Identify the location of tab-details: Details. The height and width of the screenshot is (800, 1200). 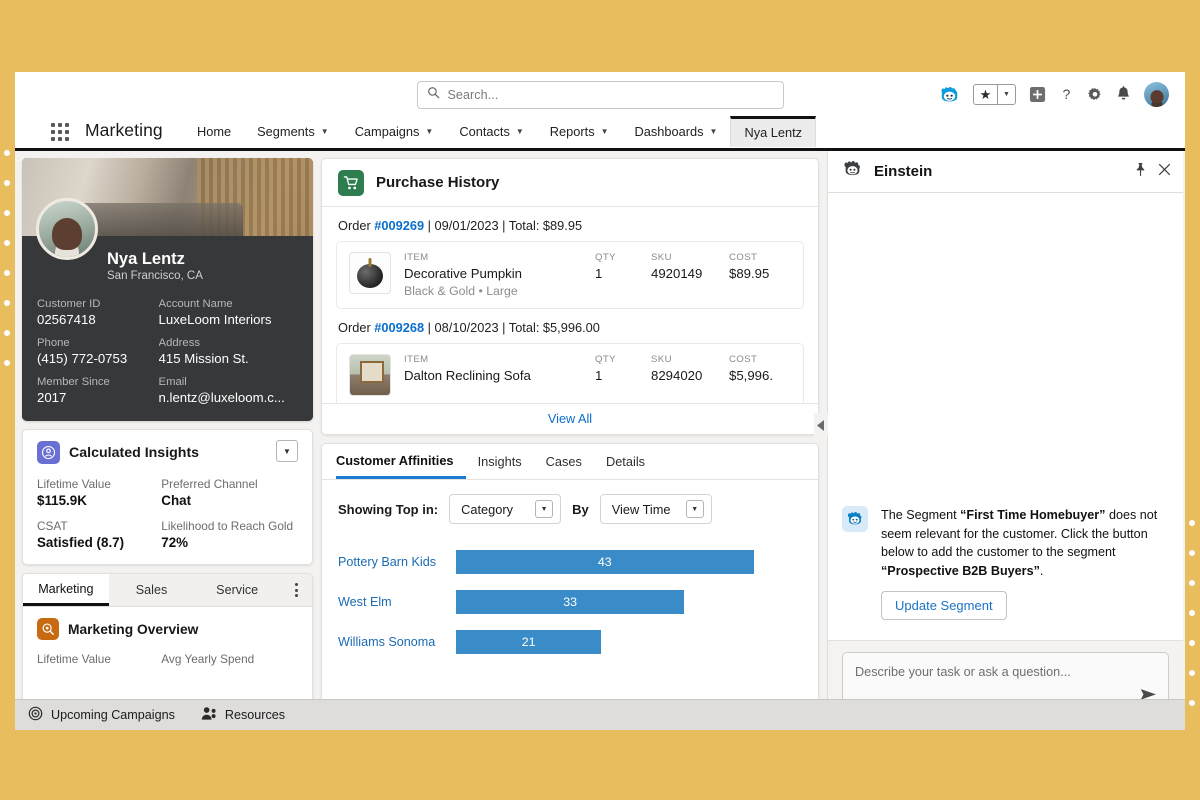
(625, 461).